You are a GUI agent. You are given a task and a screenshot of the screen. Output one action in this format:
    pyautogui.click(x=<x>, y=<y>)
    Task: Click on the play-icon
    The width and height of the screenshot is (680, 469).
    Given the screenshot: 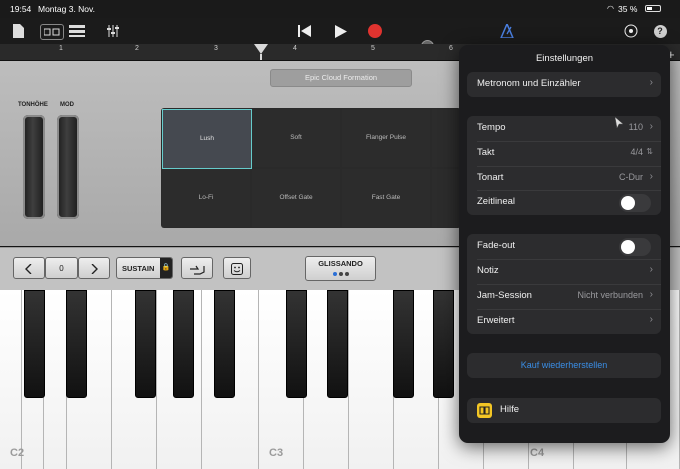 What is the action you would take?
    pyautogui.click(x=341, y=31)
    